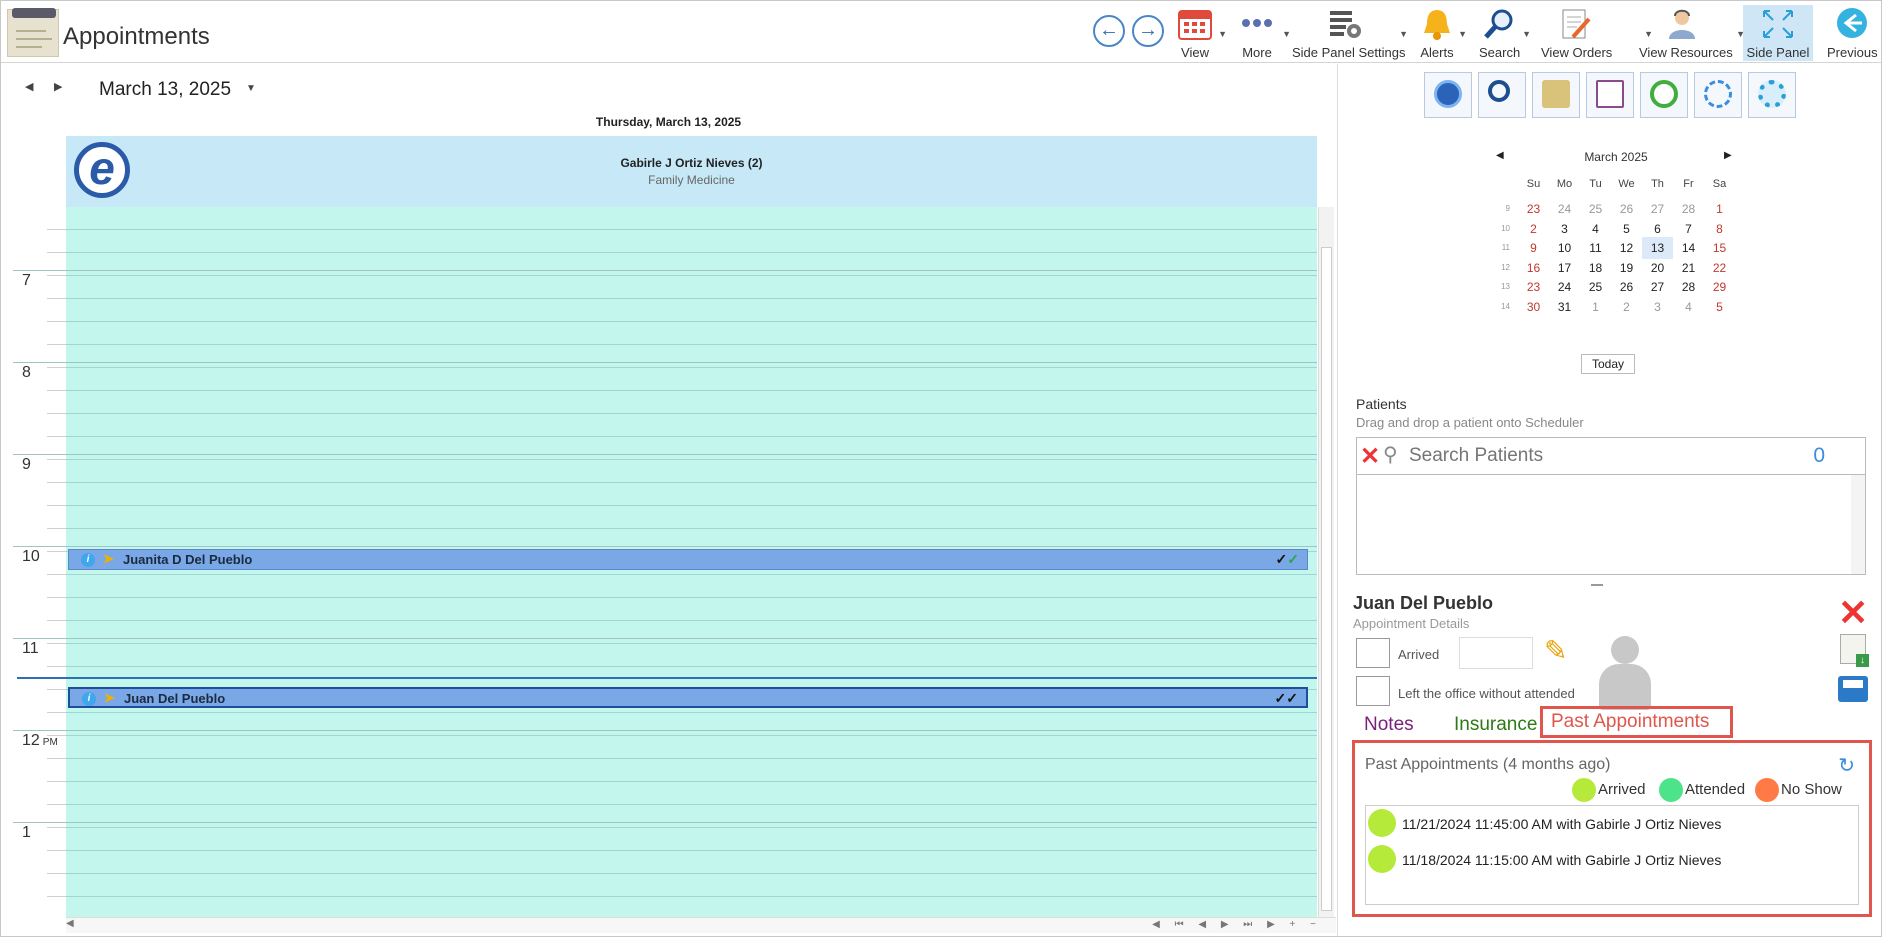 The height and width of the screenshot is (937, 1882). Describe the element at coordinates (26, 280) in the screenshot. I see `hour-label: 7` at that location.